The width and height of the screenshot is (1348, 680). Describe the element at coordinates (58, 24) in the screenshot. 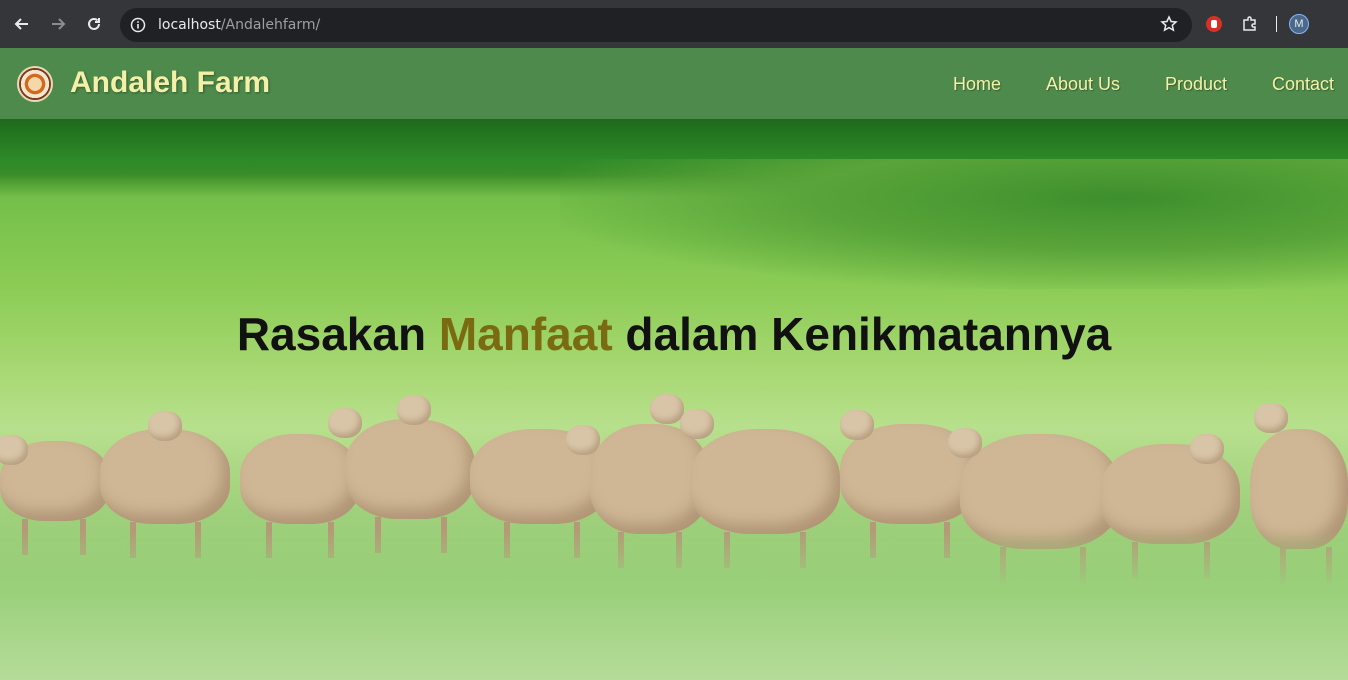

I see `forward-icon` at that location.